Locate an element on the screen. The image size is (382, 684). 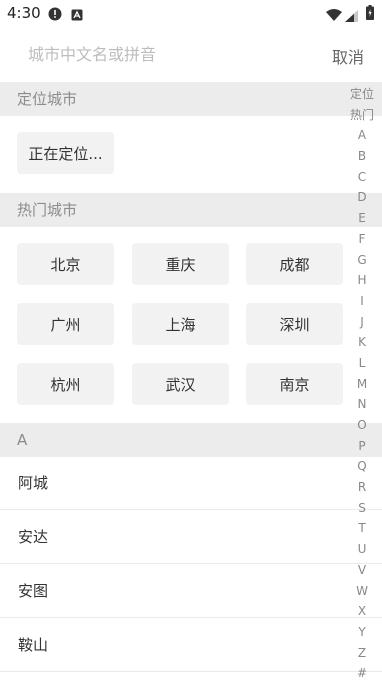
letter-section-header-a: A is located at coordinates (191, 440).